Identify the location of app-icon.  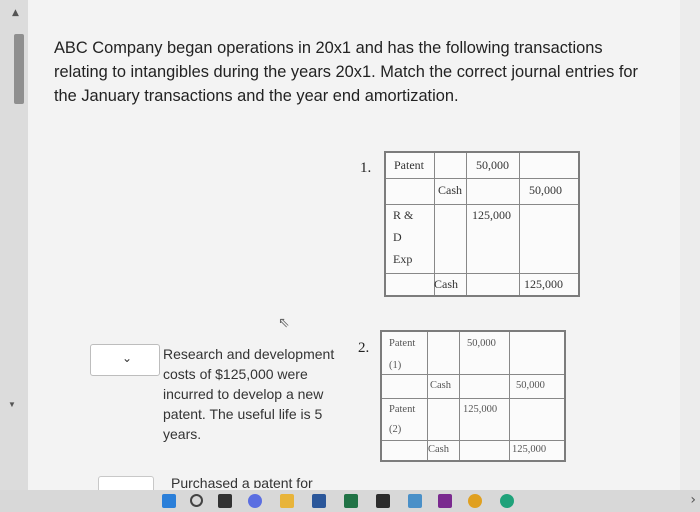
(383, 501).